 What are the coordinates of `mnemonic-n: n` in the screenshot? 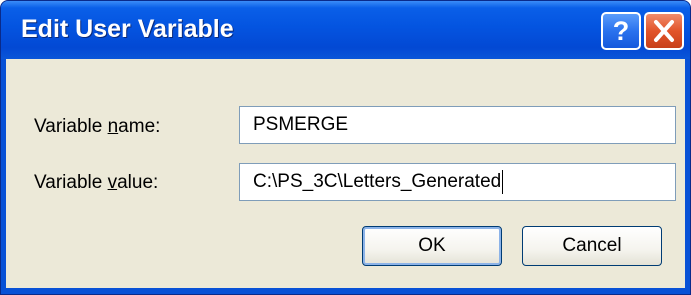 It's located at (113, 126).